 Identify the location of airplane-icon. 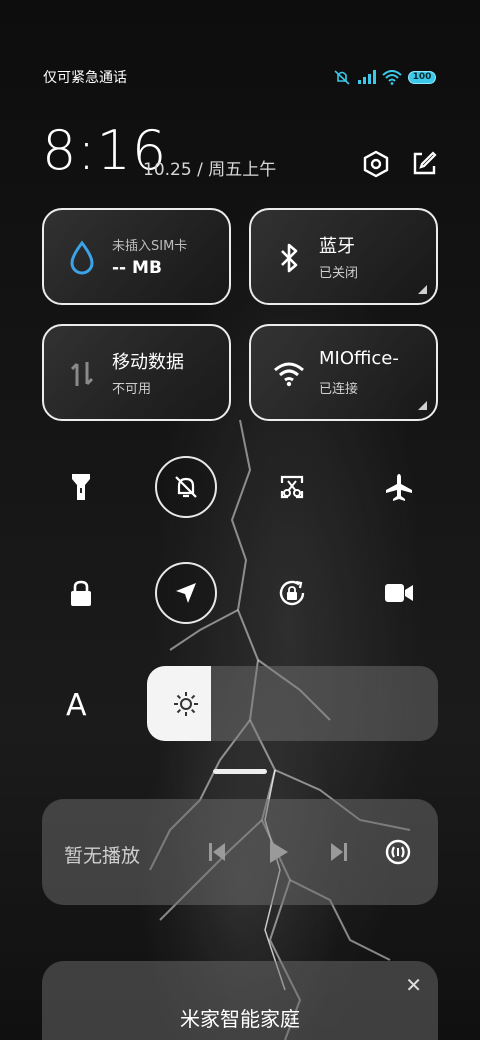
(399, 487).